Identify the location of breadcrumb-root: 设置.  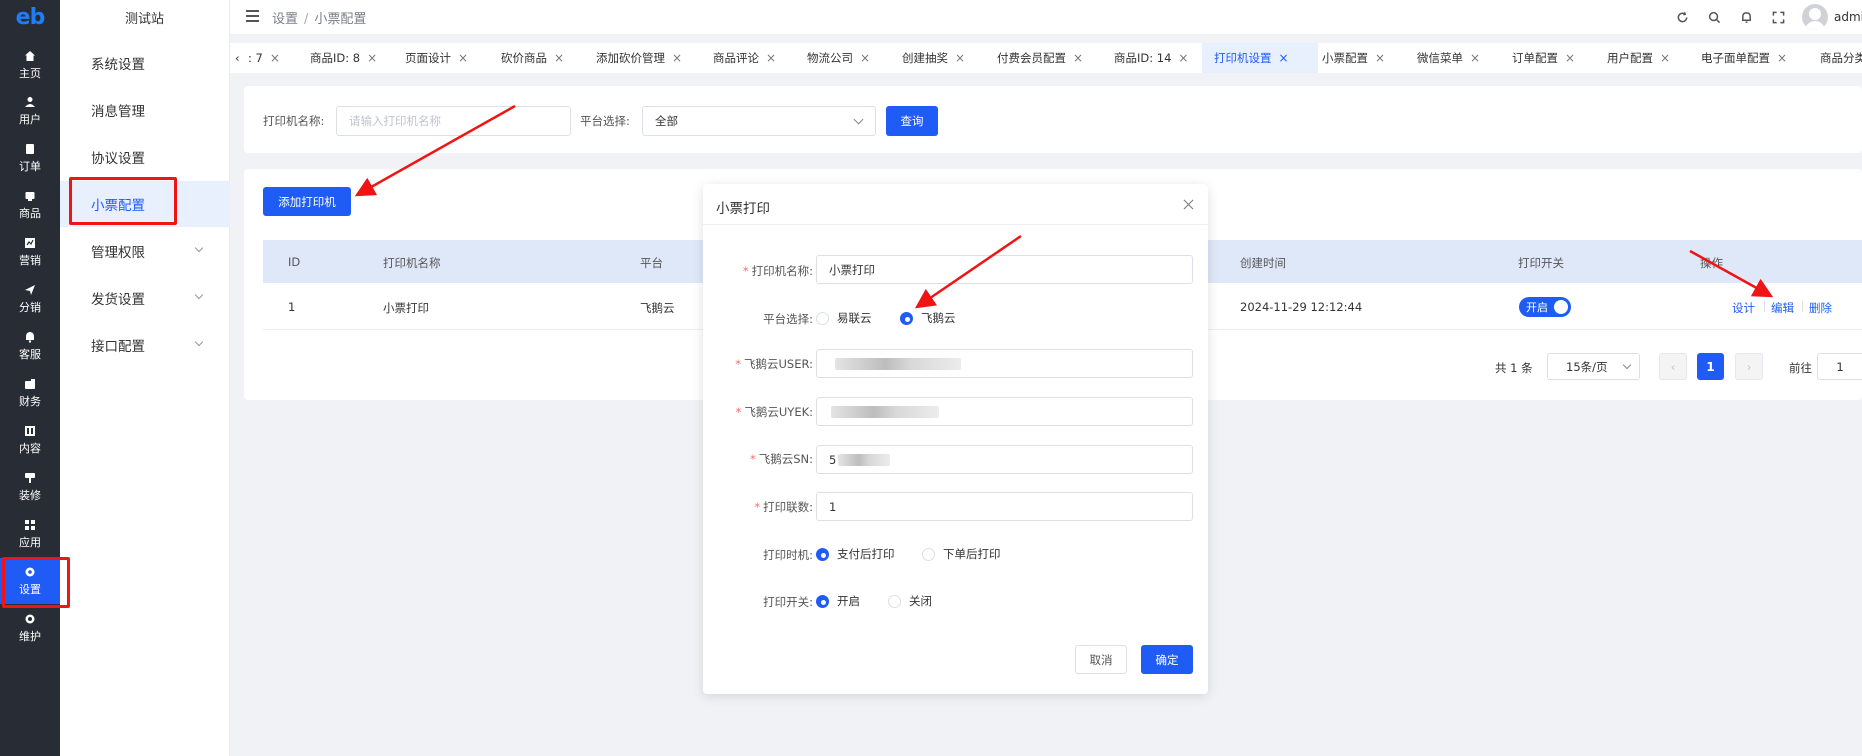
(285, 19).